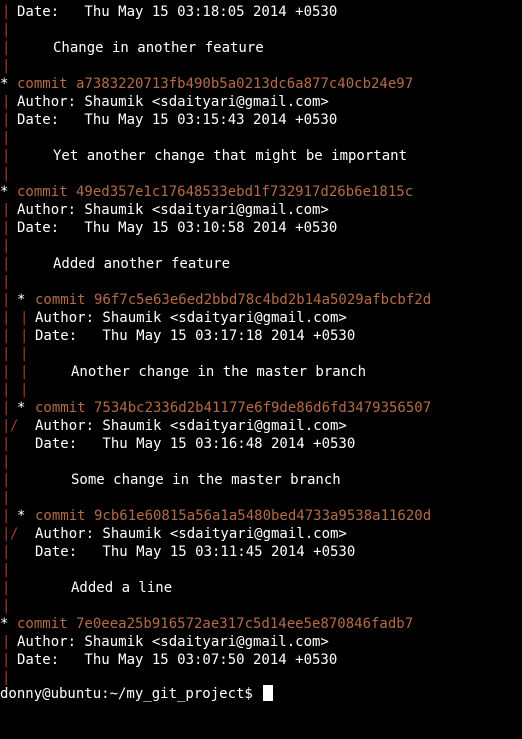 Image resolution: width=522 pixels, height=739 pixels. I want to click on commit-message-line: | Change in another feature, so click(132, 48).